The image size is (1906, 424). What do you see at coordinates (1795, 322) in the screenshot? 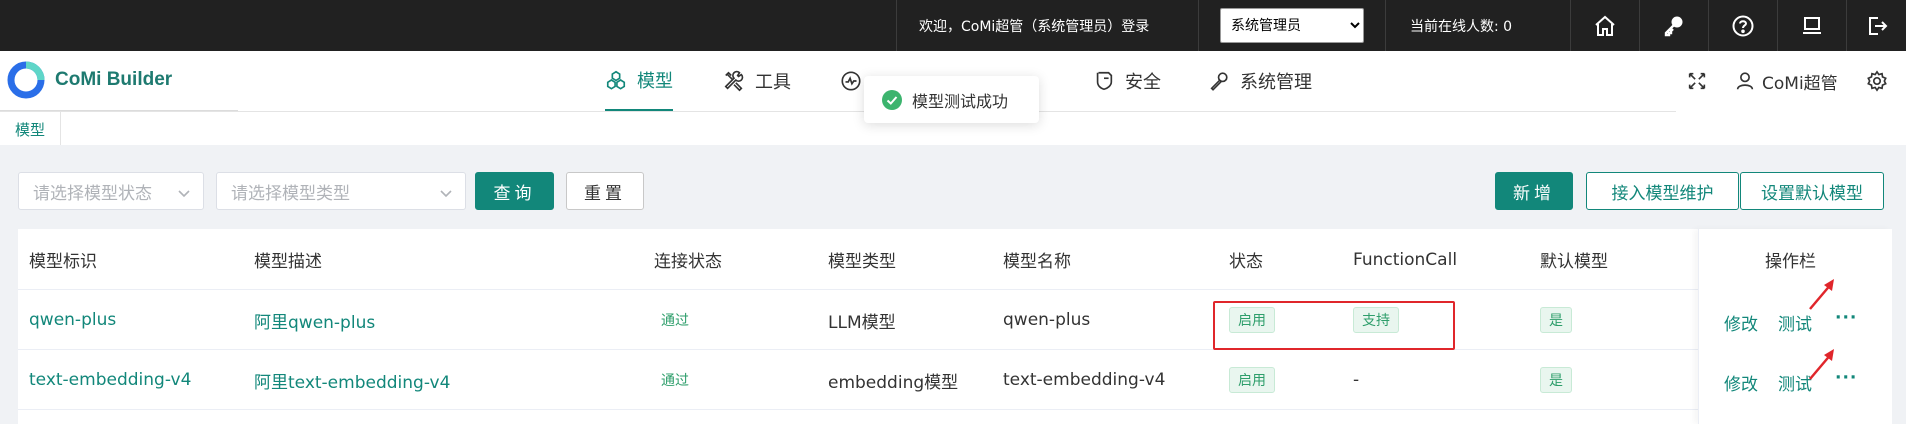
I see `test-link: 测试` at bounding box center [1795, 322].